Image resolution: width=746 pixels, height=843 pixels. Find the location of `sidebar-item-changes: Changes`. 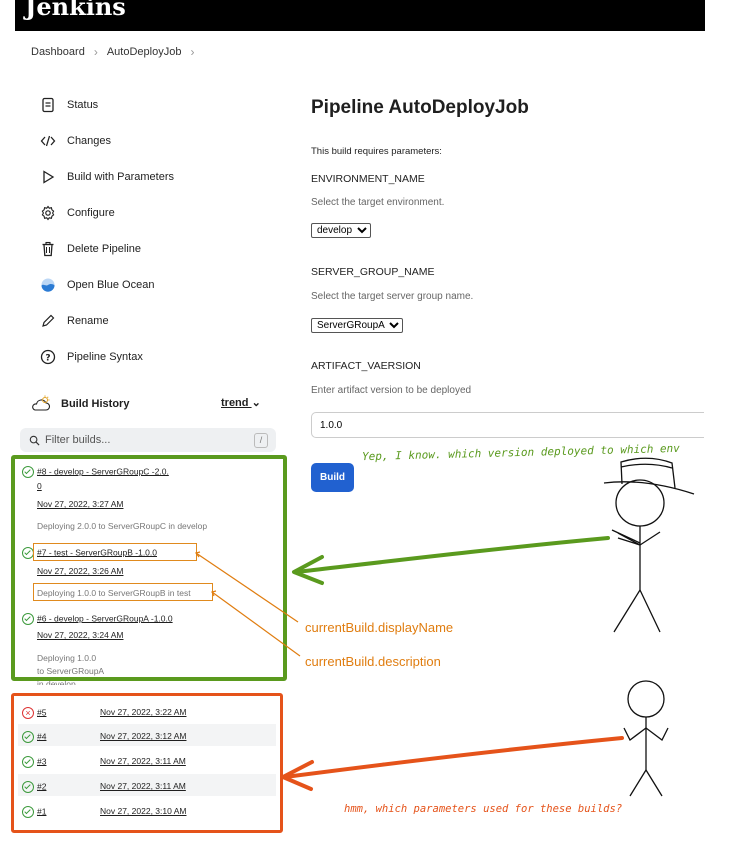

sidebar-item-changes: Changes is located at coordinates (74, 141).